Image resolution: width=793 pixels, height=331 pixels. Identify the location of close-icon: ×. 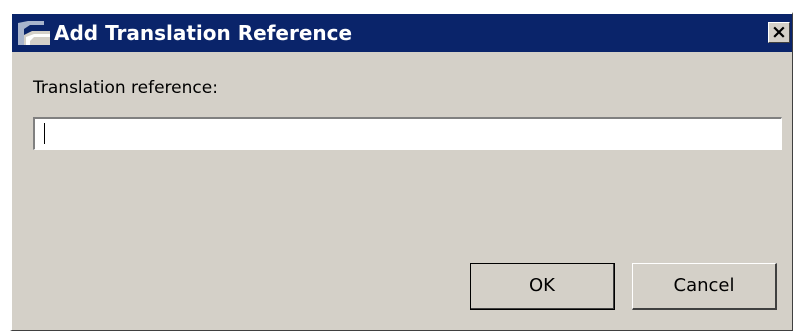
(779, 32).